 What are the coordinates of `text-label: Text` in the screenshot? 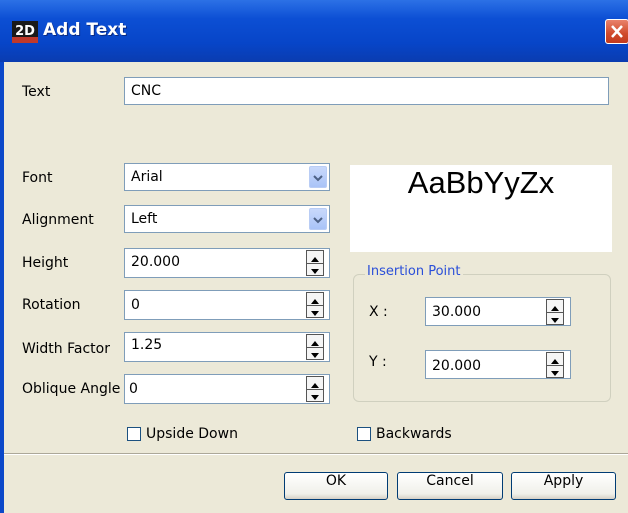 It's located at (36, 92).